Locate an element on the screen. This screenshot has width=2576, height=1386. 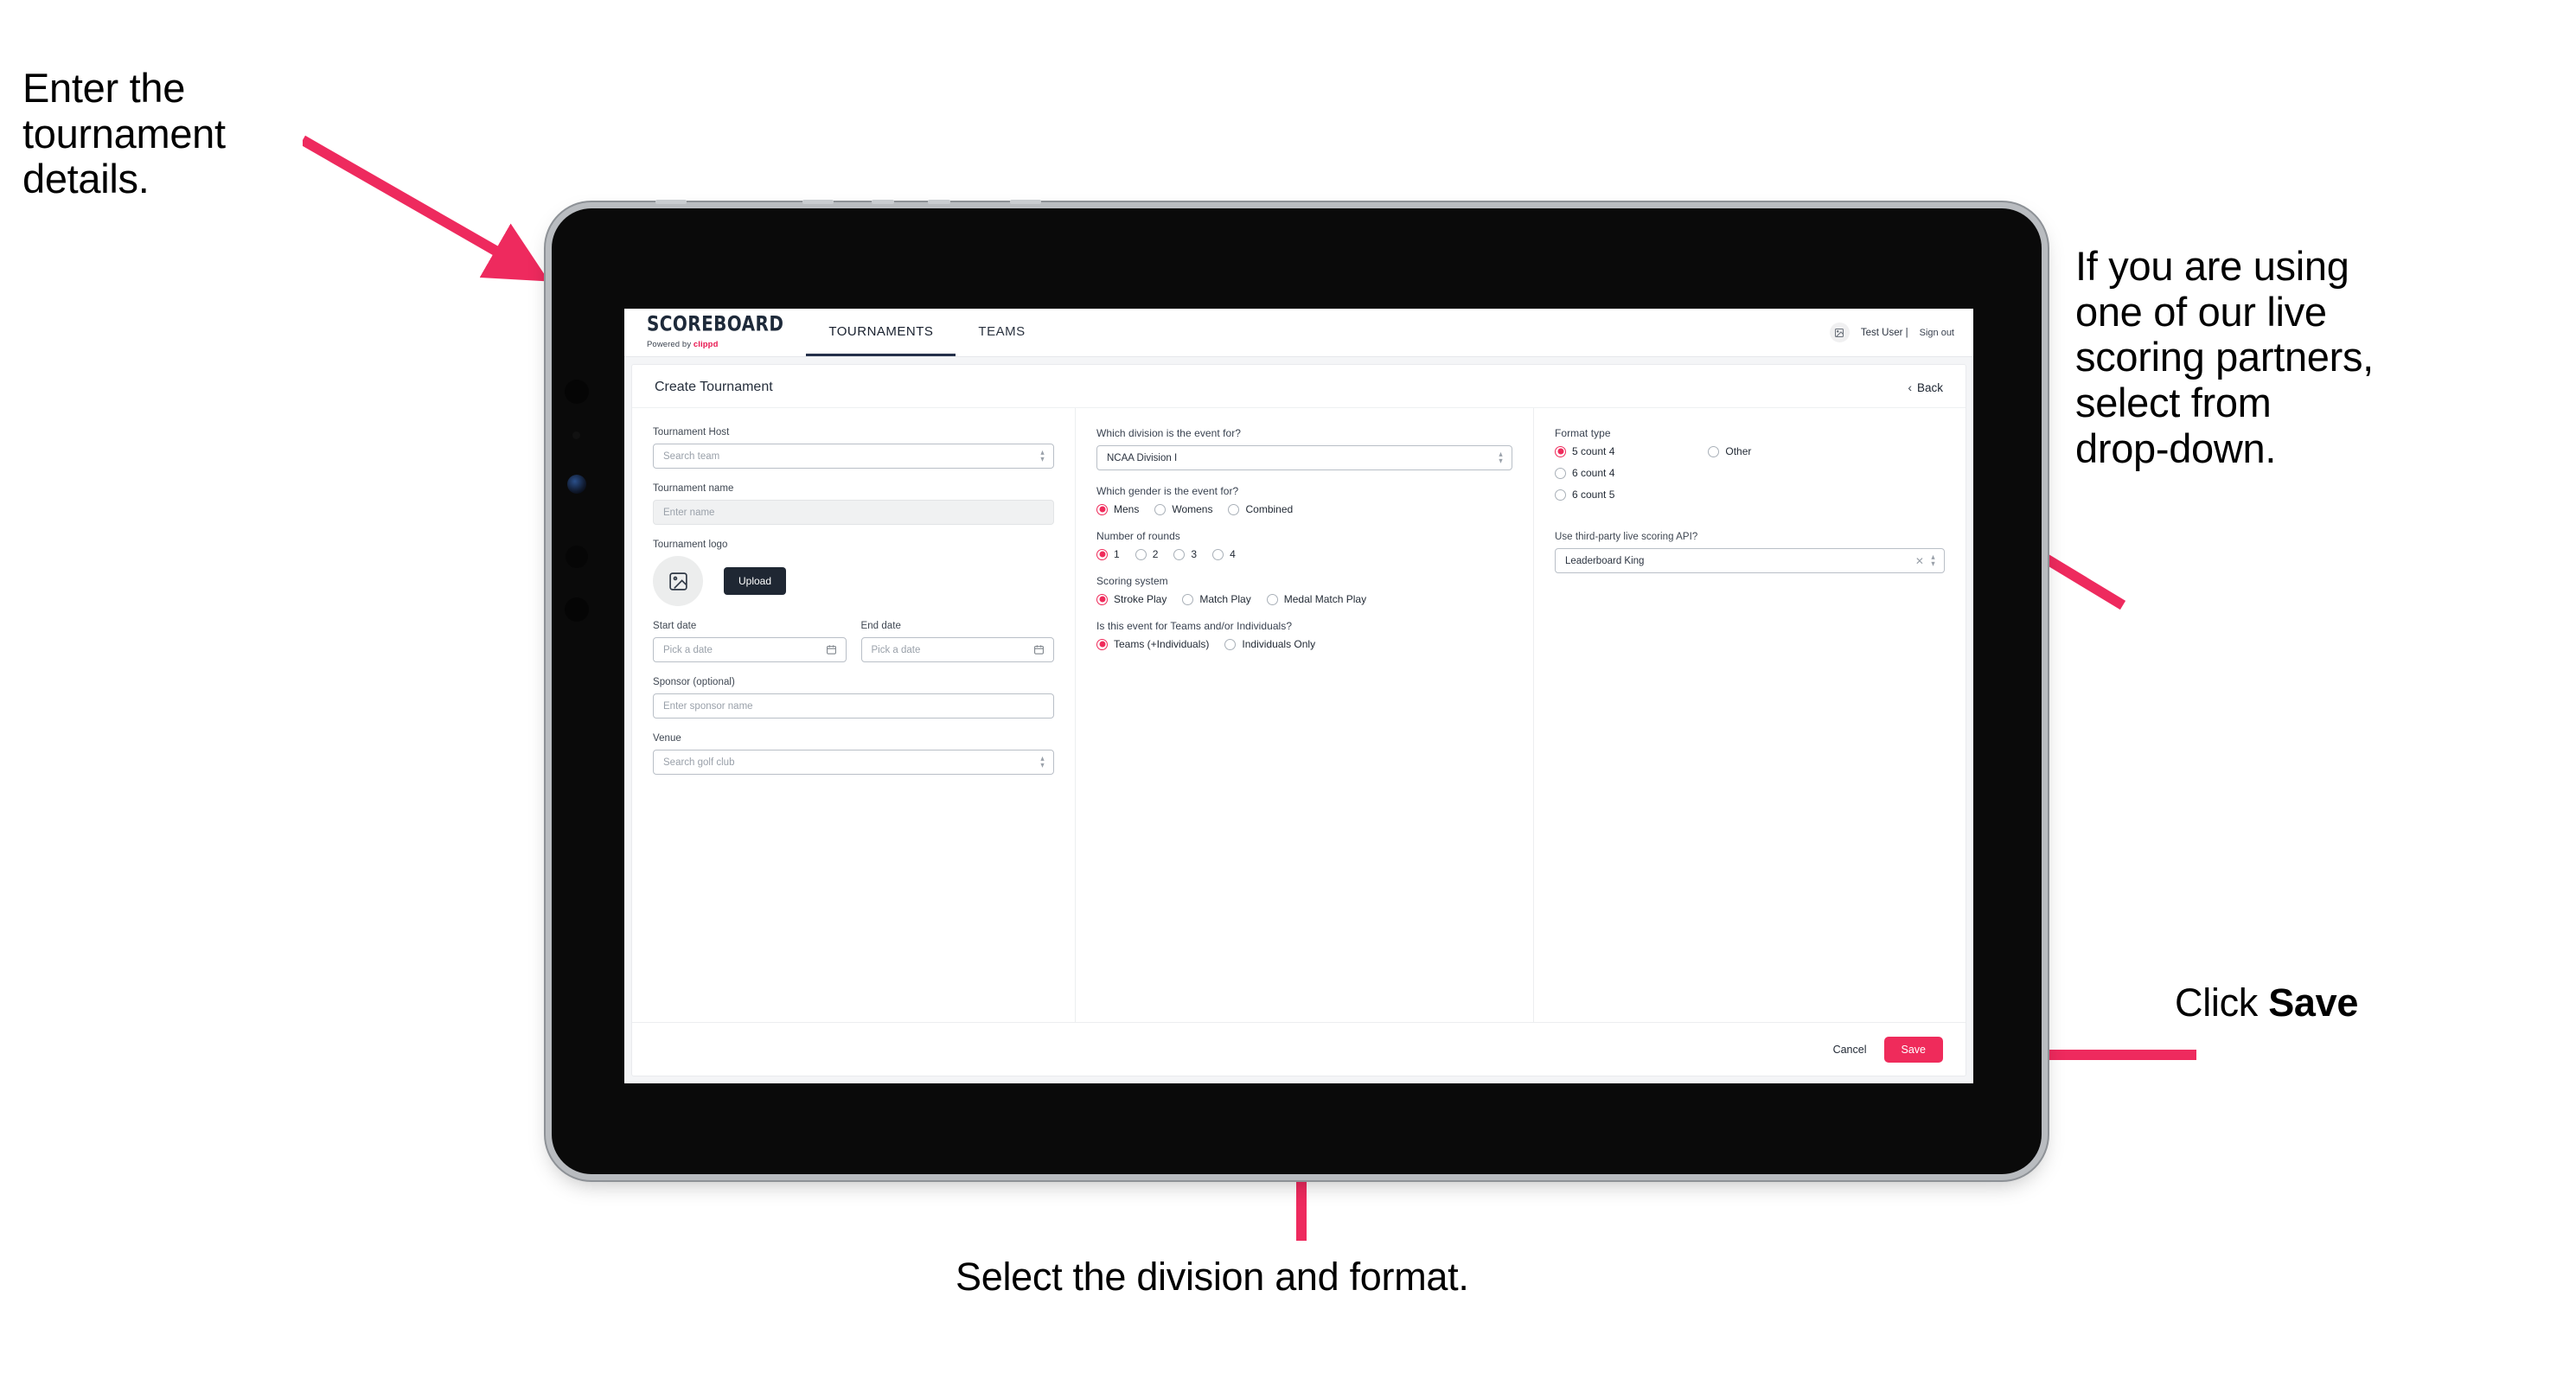
radio-gender-womens: Womens is located at coordinates (1183, 509).